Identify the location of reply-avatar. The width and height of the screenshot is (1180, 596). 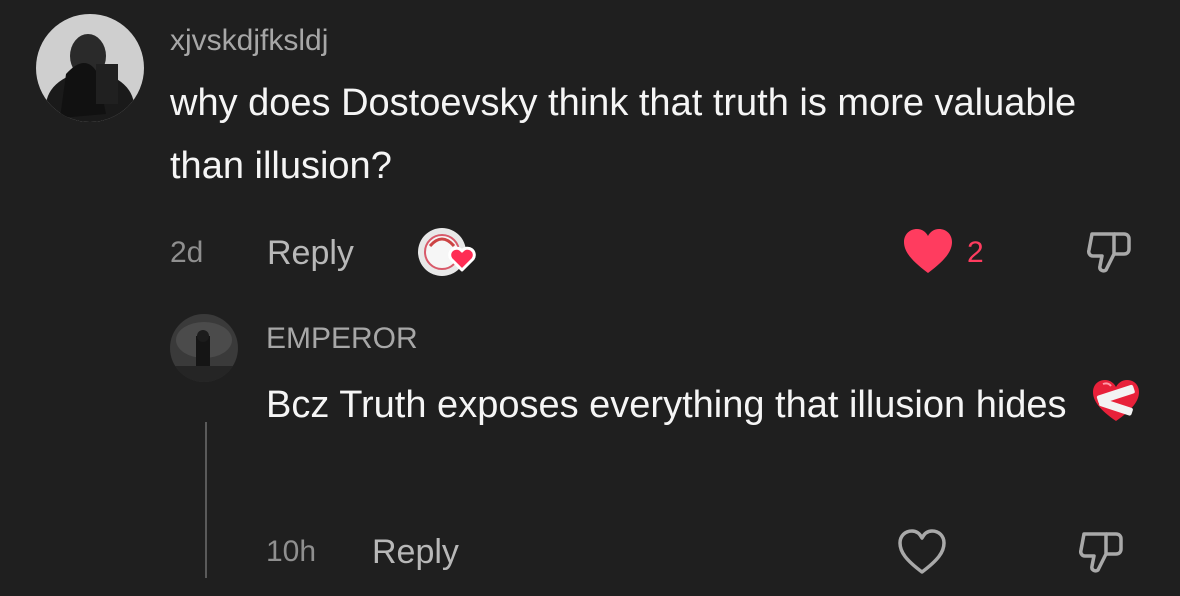
(204, 348).